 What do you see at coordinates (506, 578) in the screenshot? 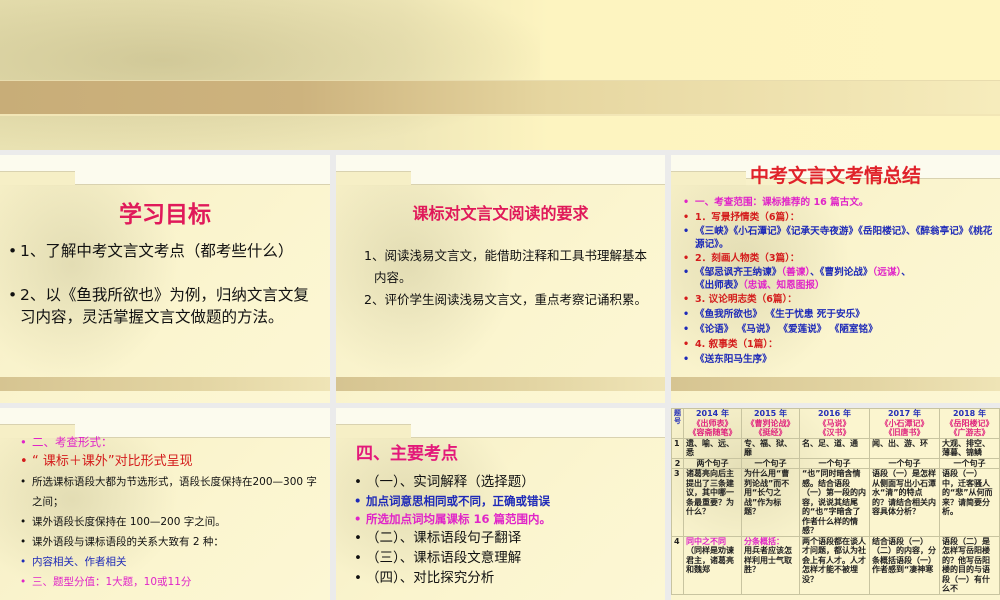
I see `key-point: （四）、对比探究分析` at bounding box center [506, 578].